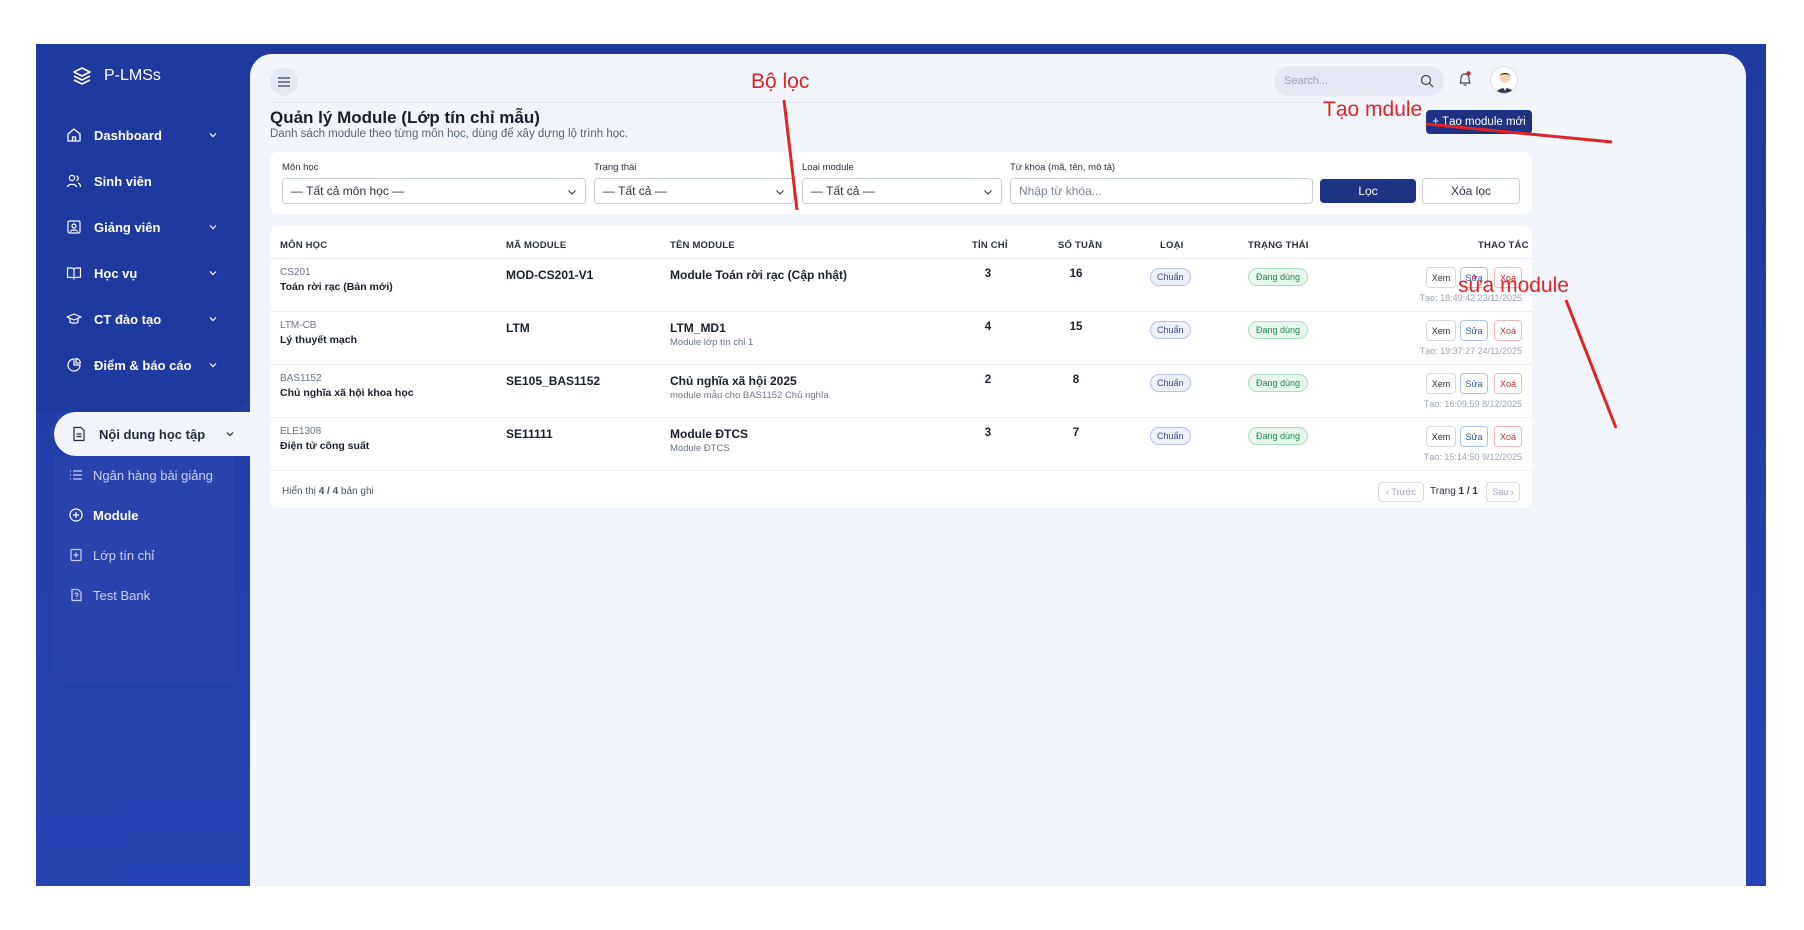 This screenshot has width=1804, height=930. What do you see at coordinates (356, 491) in the screenshot?
I see `record-count-suffix: bản ghi` at bounding box center [356, 491].